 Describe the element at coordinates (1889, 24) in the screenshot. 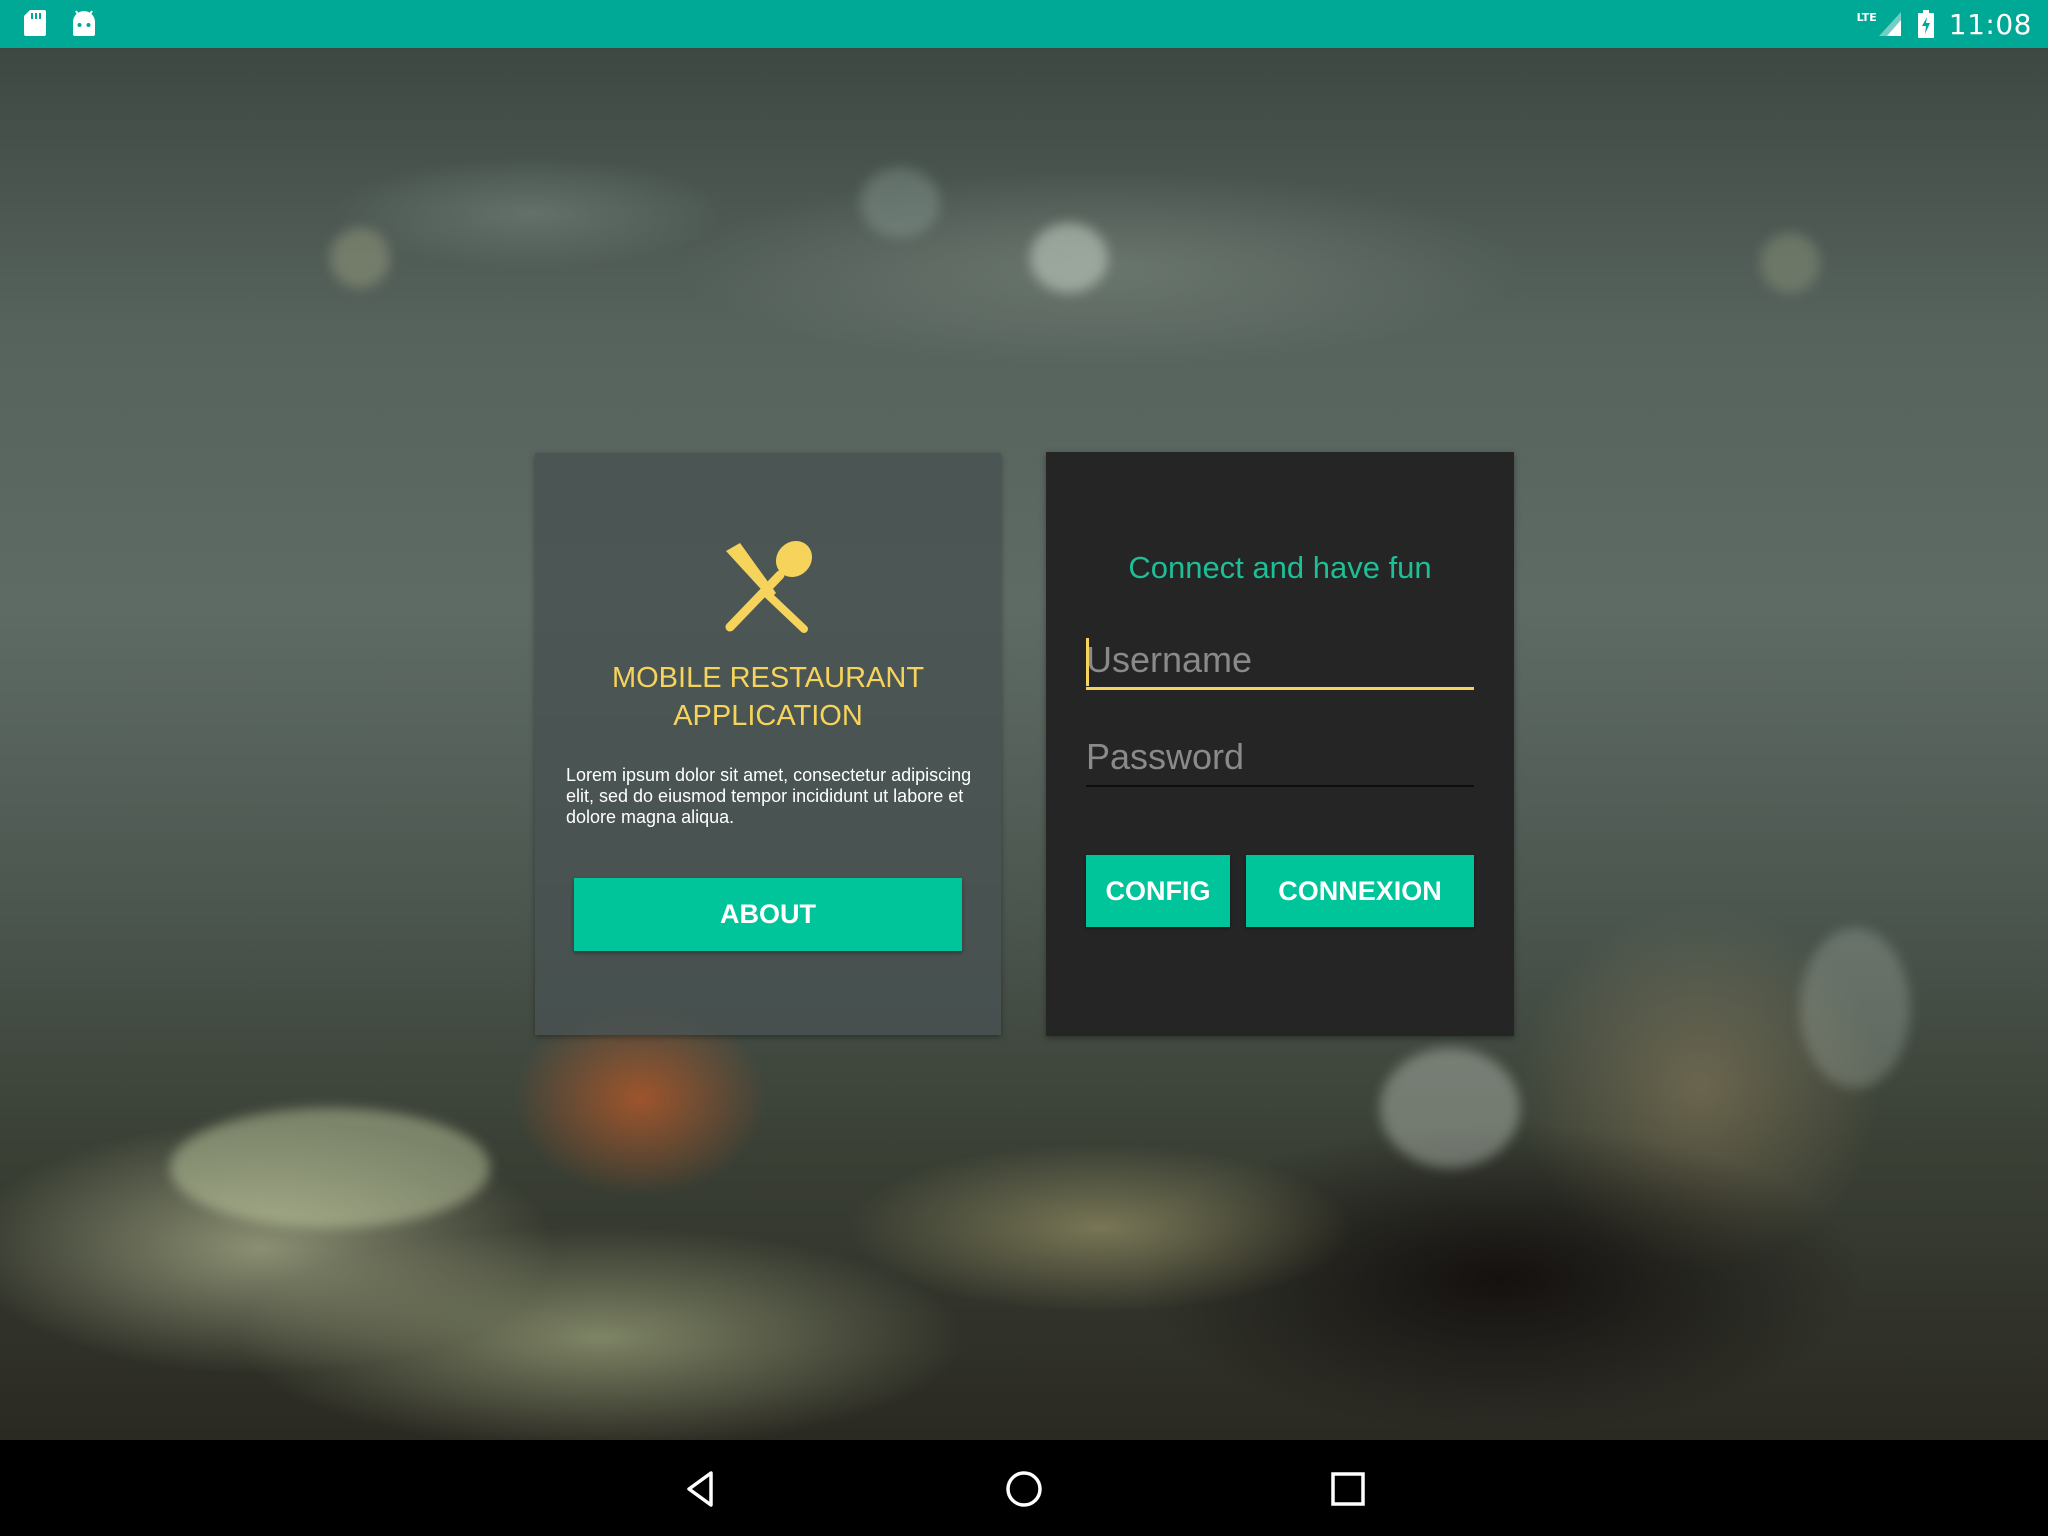

I see `signal-icon` at that location.